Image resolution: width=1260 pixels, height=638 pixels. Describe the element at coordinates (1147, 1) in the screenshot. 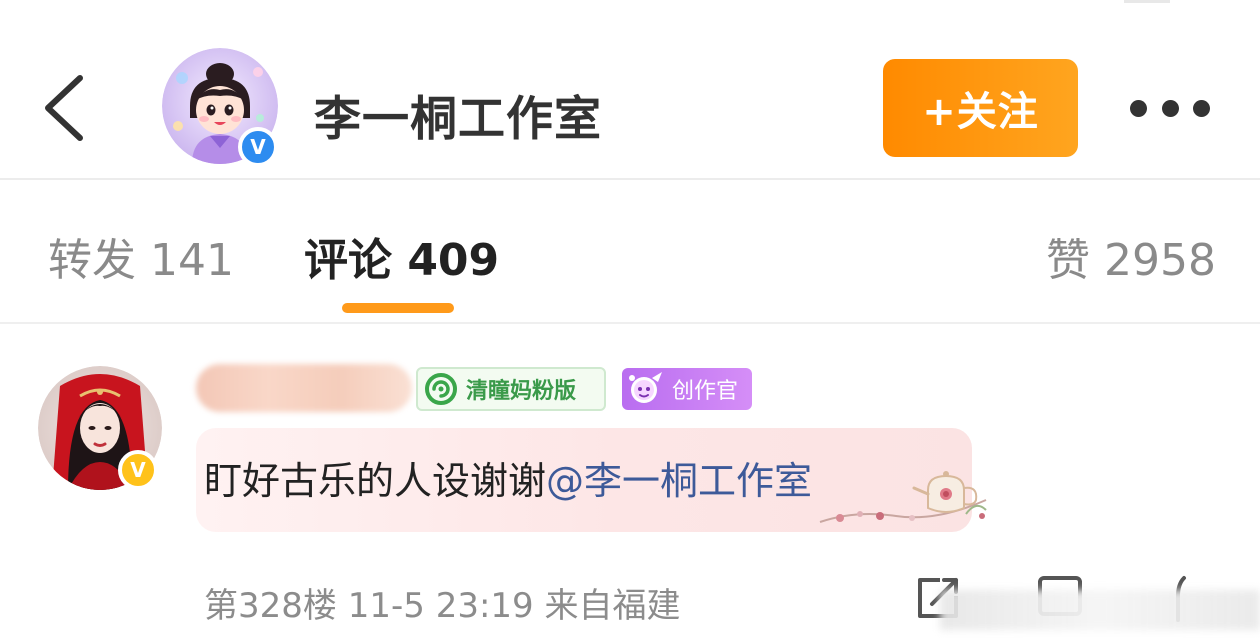

I see `status-bar-fragment` at that location.